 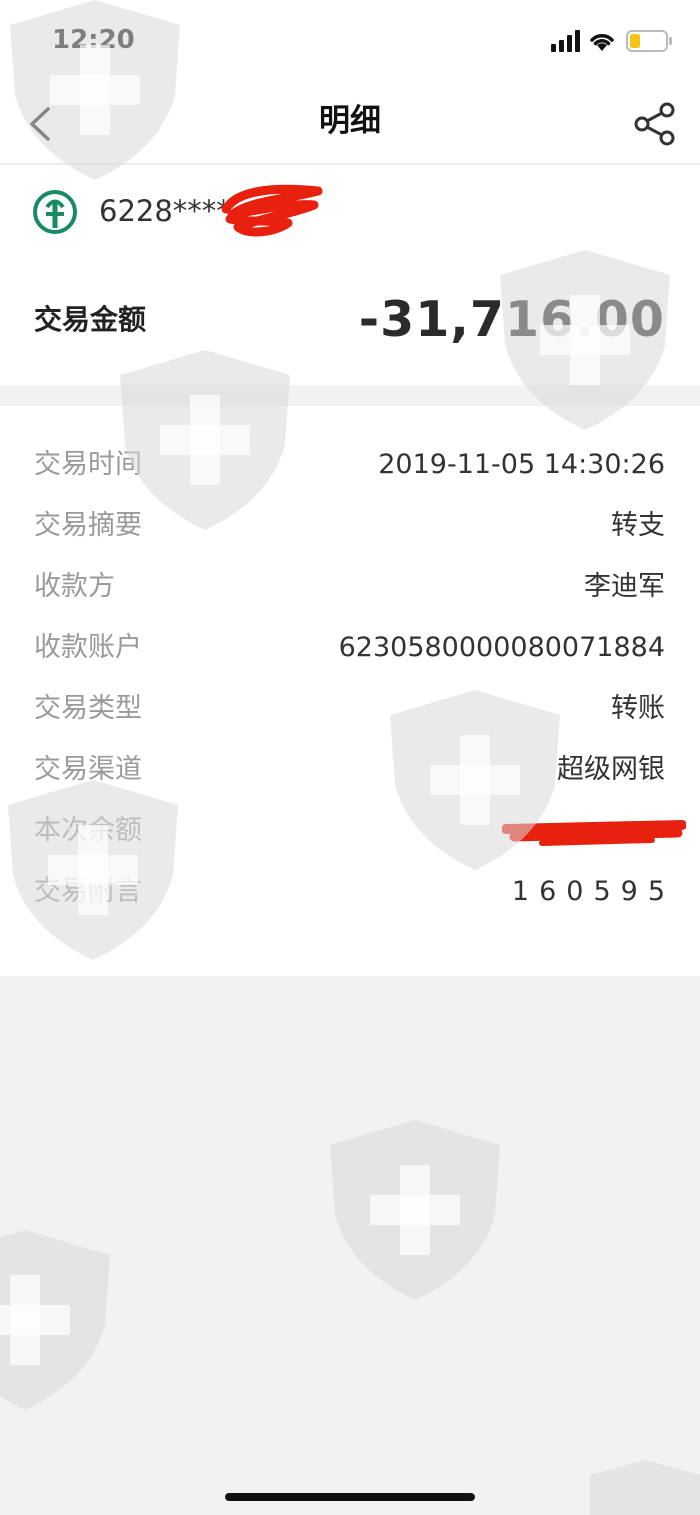 What do you see at coordinates (624, 586) in the screenshot?
I see `detail-value: 李迪军` at bounding box center [624, 586].